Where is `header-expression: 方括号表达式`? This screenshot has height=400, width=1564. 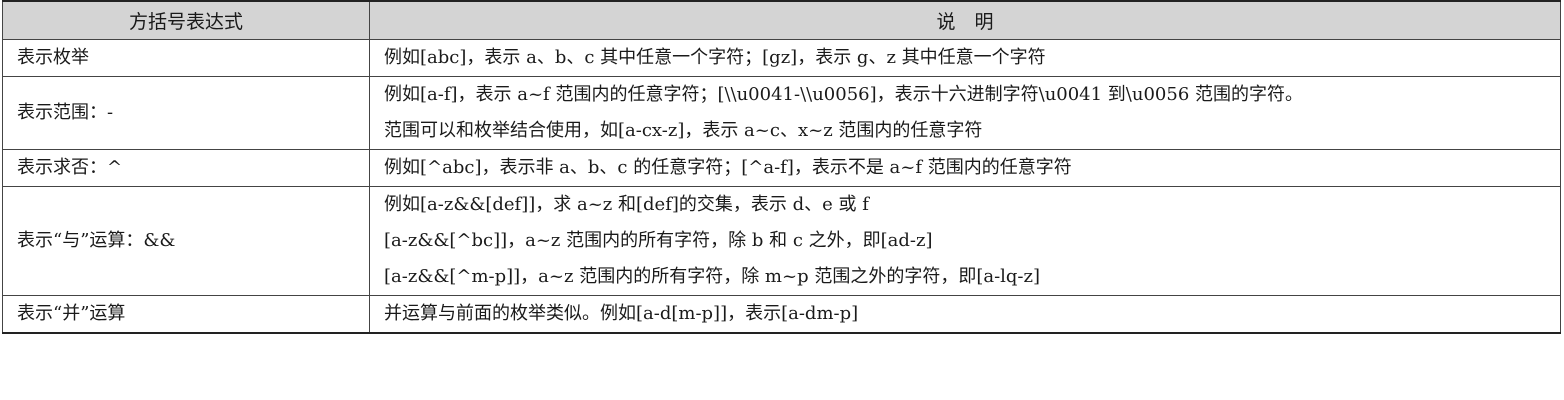
header-expression: 方括号表达式 is located at coordinates (186, 20).